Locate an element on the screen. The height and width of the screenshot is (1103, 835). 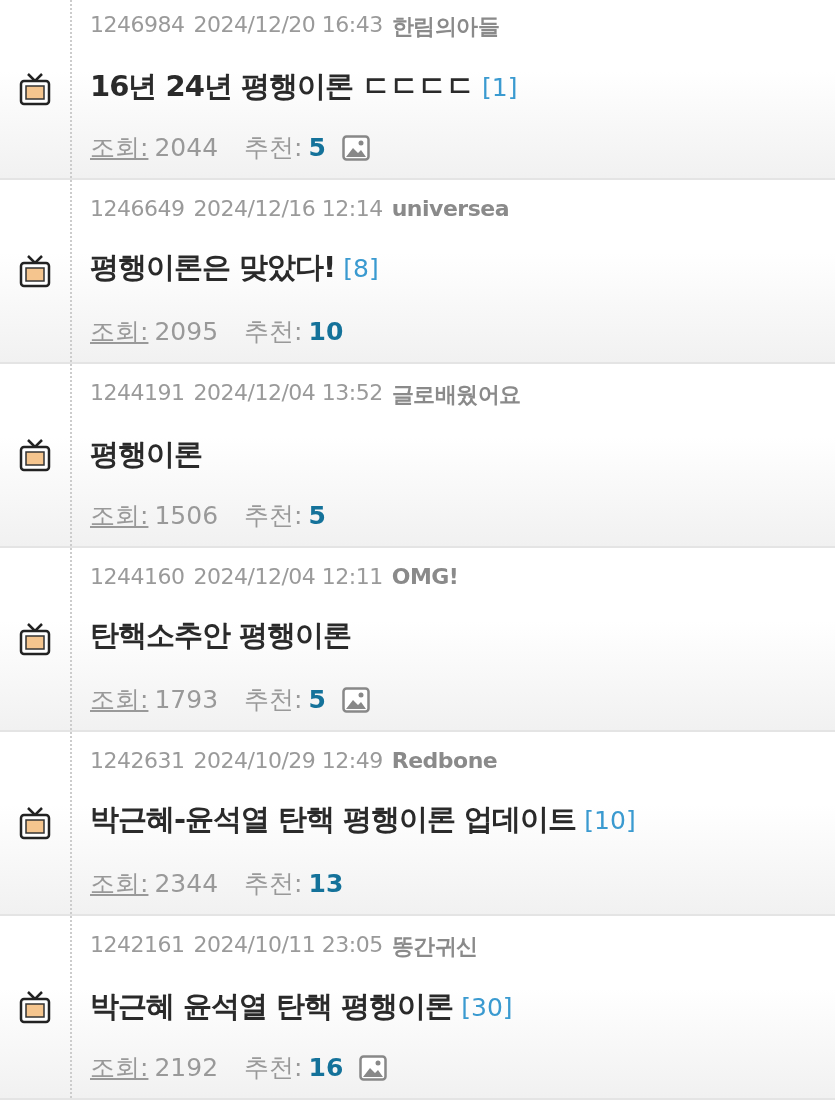
author-name: 똥간귀신 is located at coordinates (434, 947).